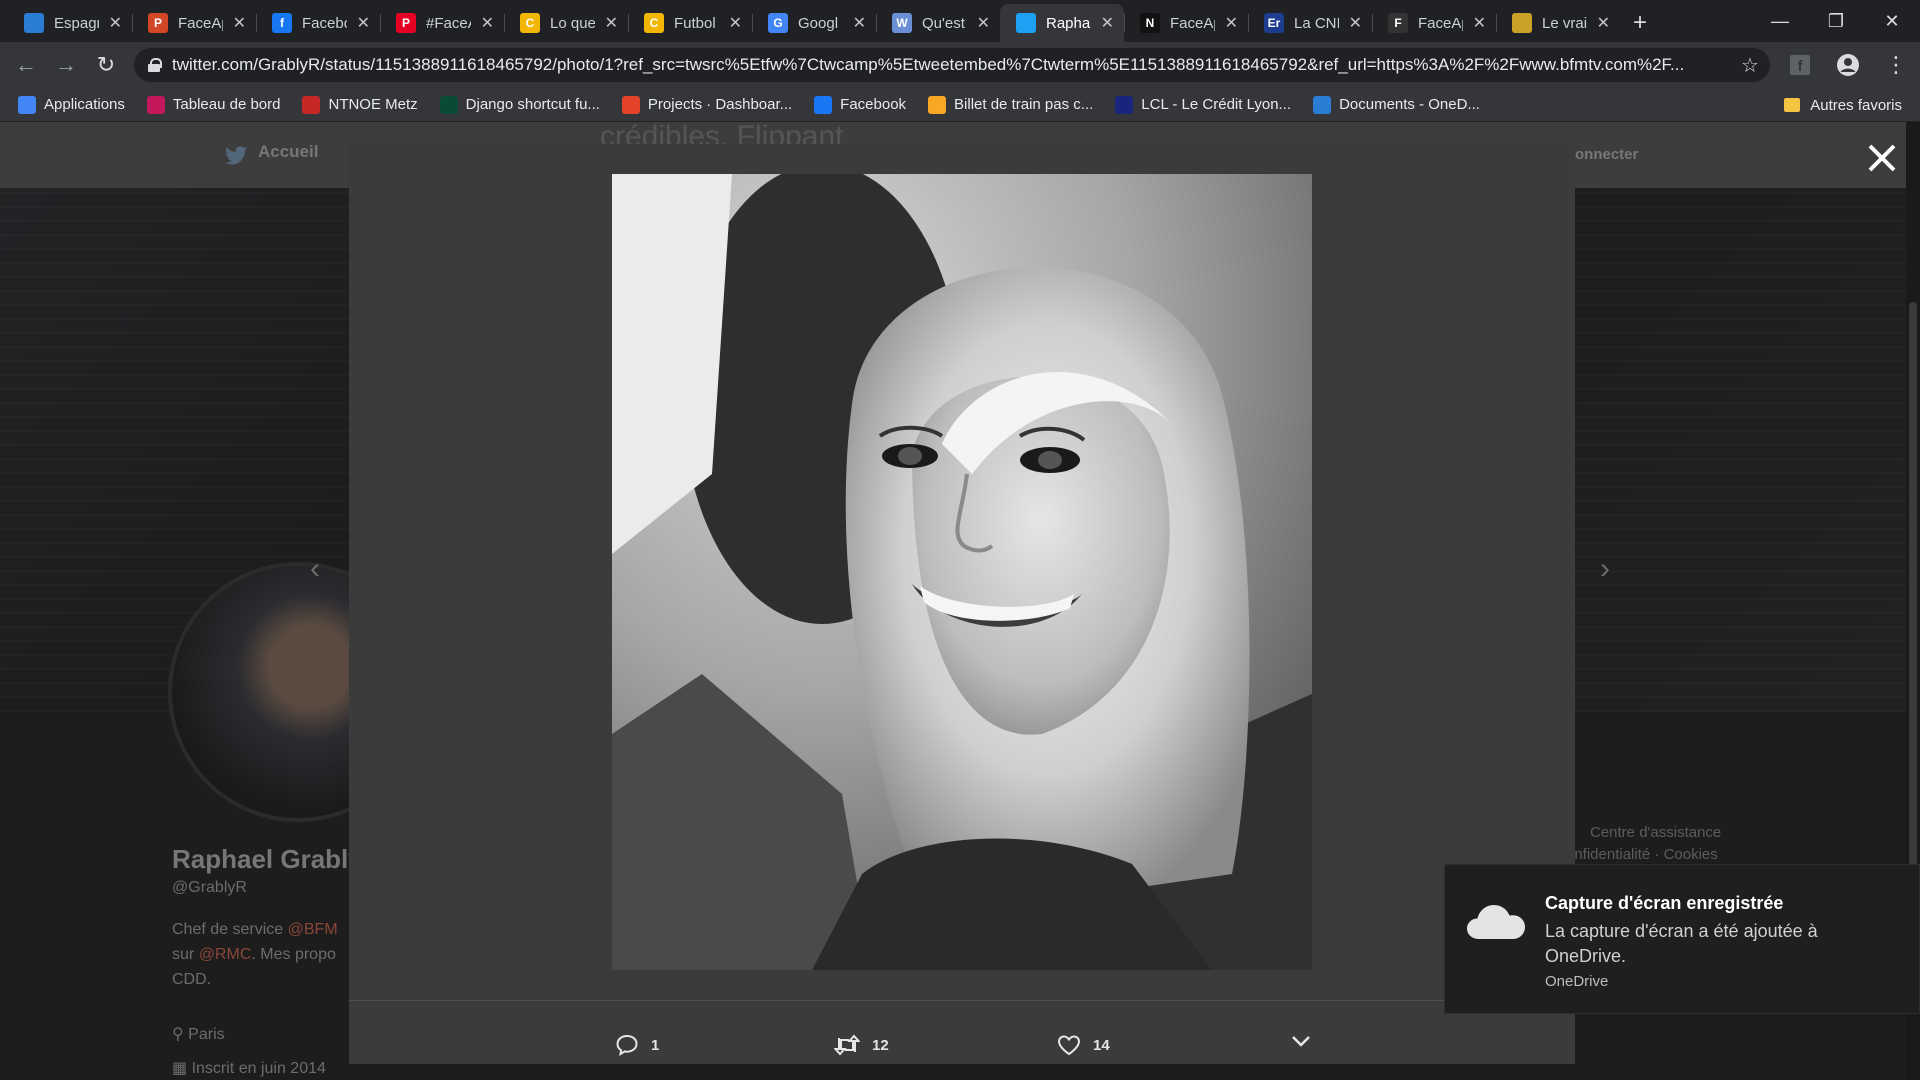  I want to click on close-icon, so click(1882, 158).